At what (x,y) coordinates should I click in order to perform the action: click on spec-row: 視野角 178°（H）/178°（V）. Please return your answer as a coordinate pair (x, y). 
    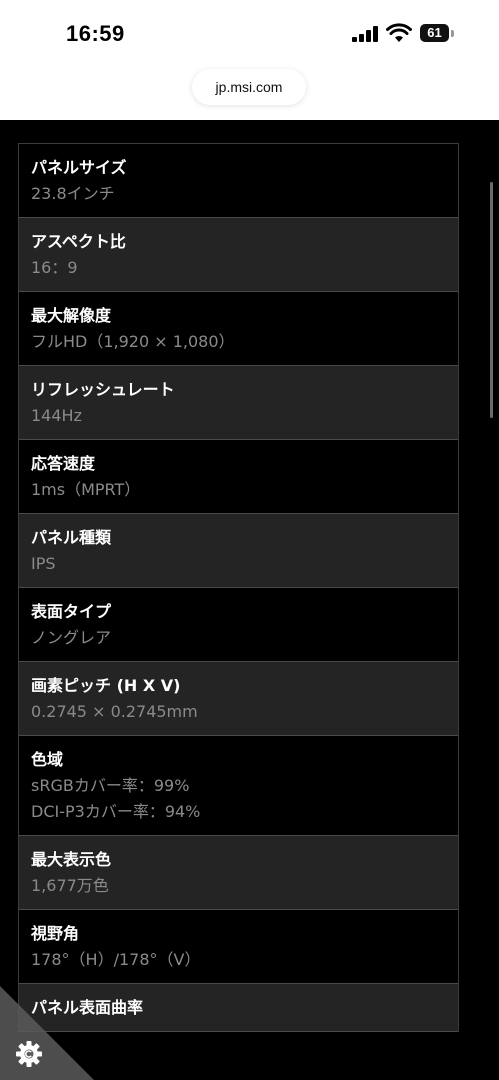
    Looking at the image, I should click on (238, 947).